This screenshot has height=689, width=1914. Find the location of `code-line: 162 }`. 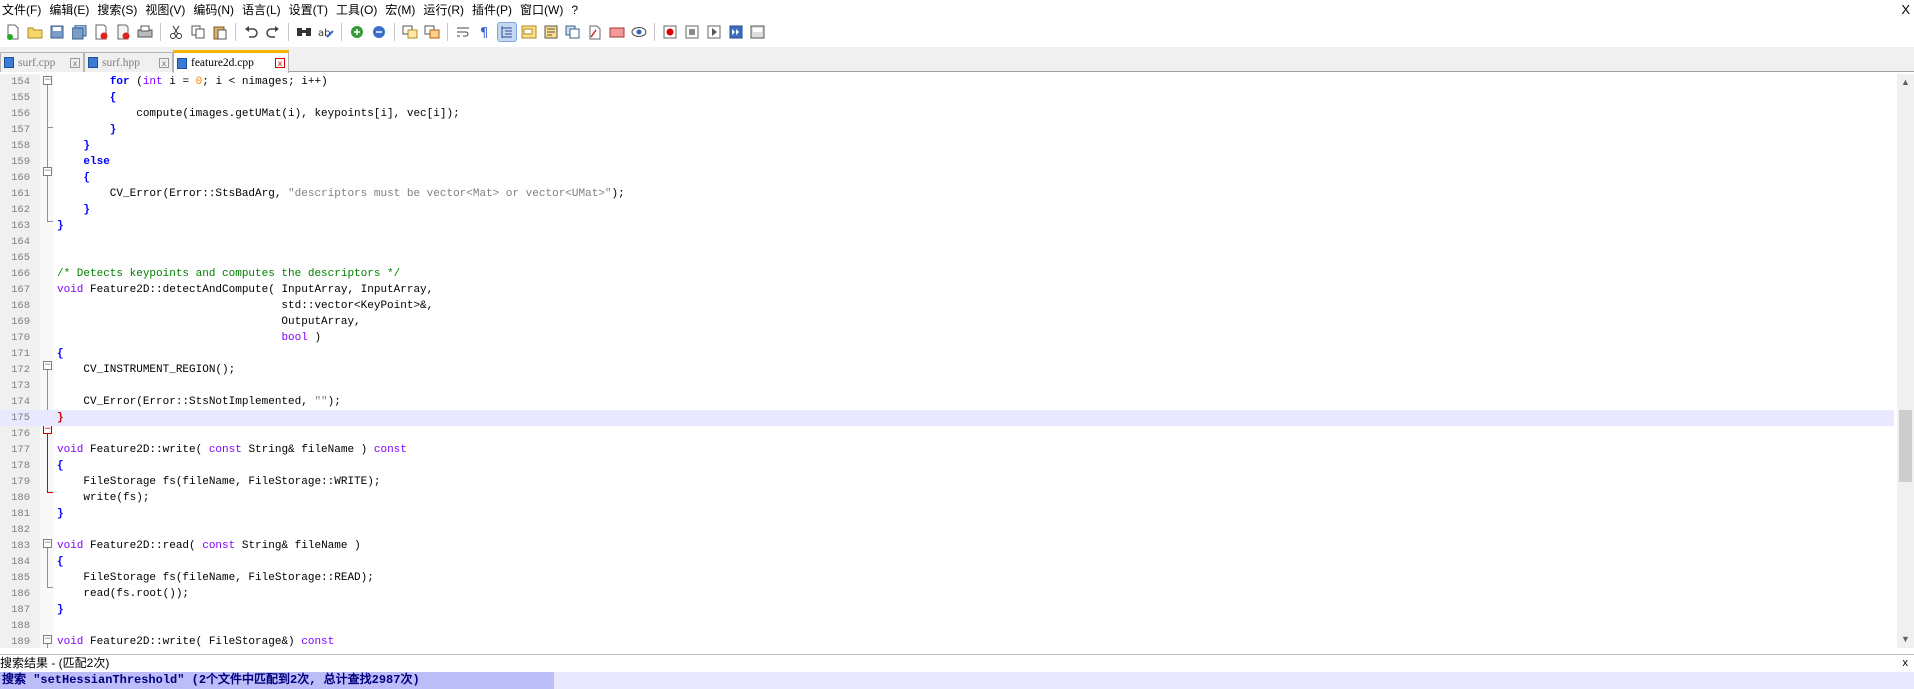

code-line: 162 } is located at coordinates (947, 210).